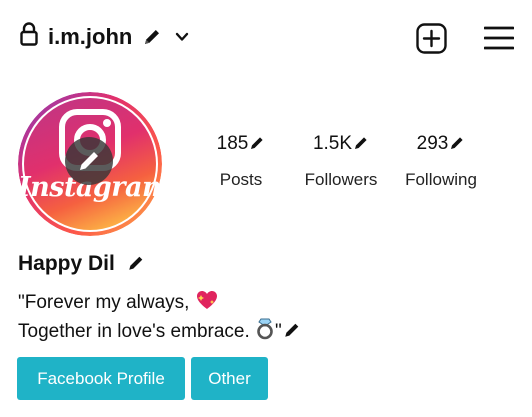 The image size is (532, 417). I want to click on avatar-edit-button, so click(89, 161).